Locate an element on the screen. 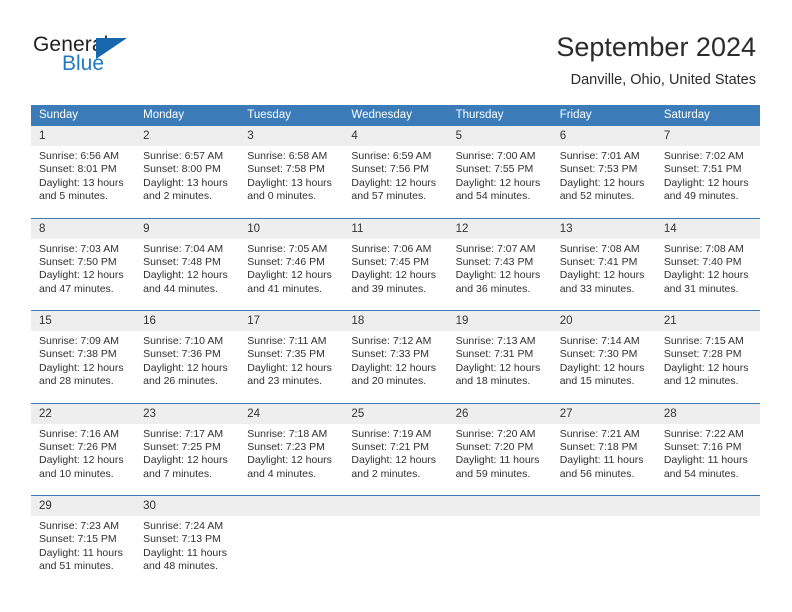 This screenshot has width=792, height=612. day-number-cell: 29 is located at coordinates (83, 505).